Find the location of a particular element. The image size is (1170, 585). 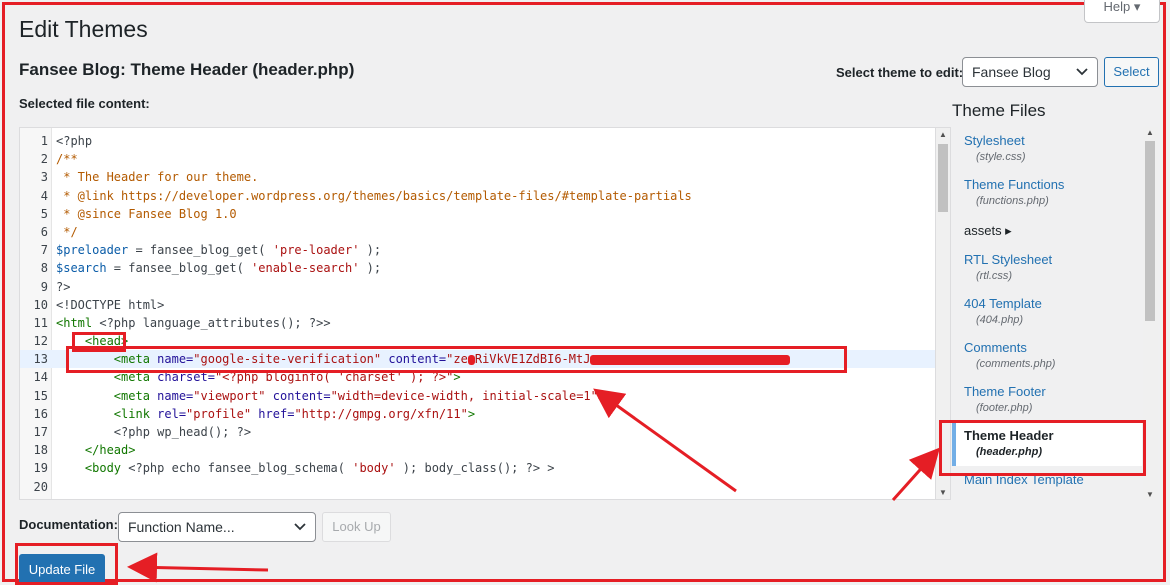

page-title: Edit Themes is located at coordinates (83, 29).